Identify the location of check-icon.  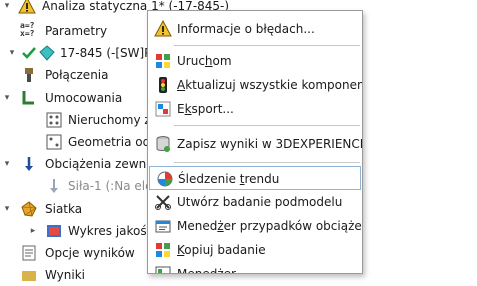
(29, 53).